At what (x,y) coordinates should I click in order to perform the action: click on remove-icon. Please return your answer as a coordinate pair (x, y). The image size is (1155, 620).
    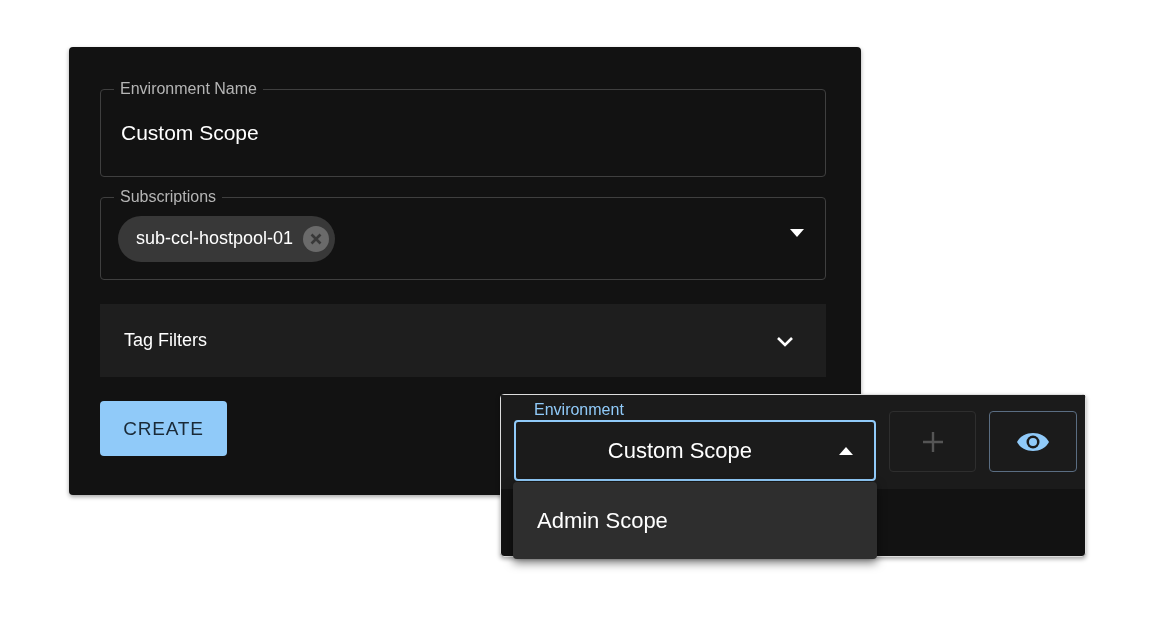
    Looking at the image, I should click on (316, 238).